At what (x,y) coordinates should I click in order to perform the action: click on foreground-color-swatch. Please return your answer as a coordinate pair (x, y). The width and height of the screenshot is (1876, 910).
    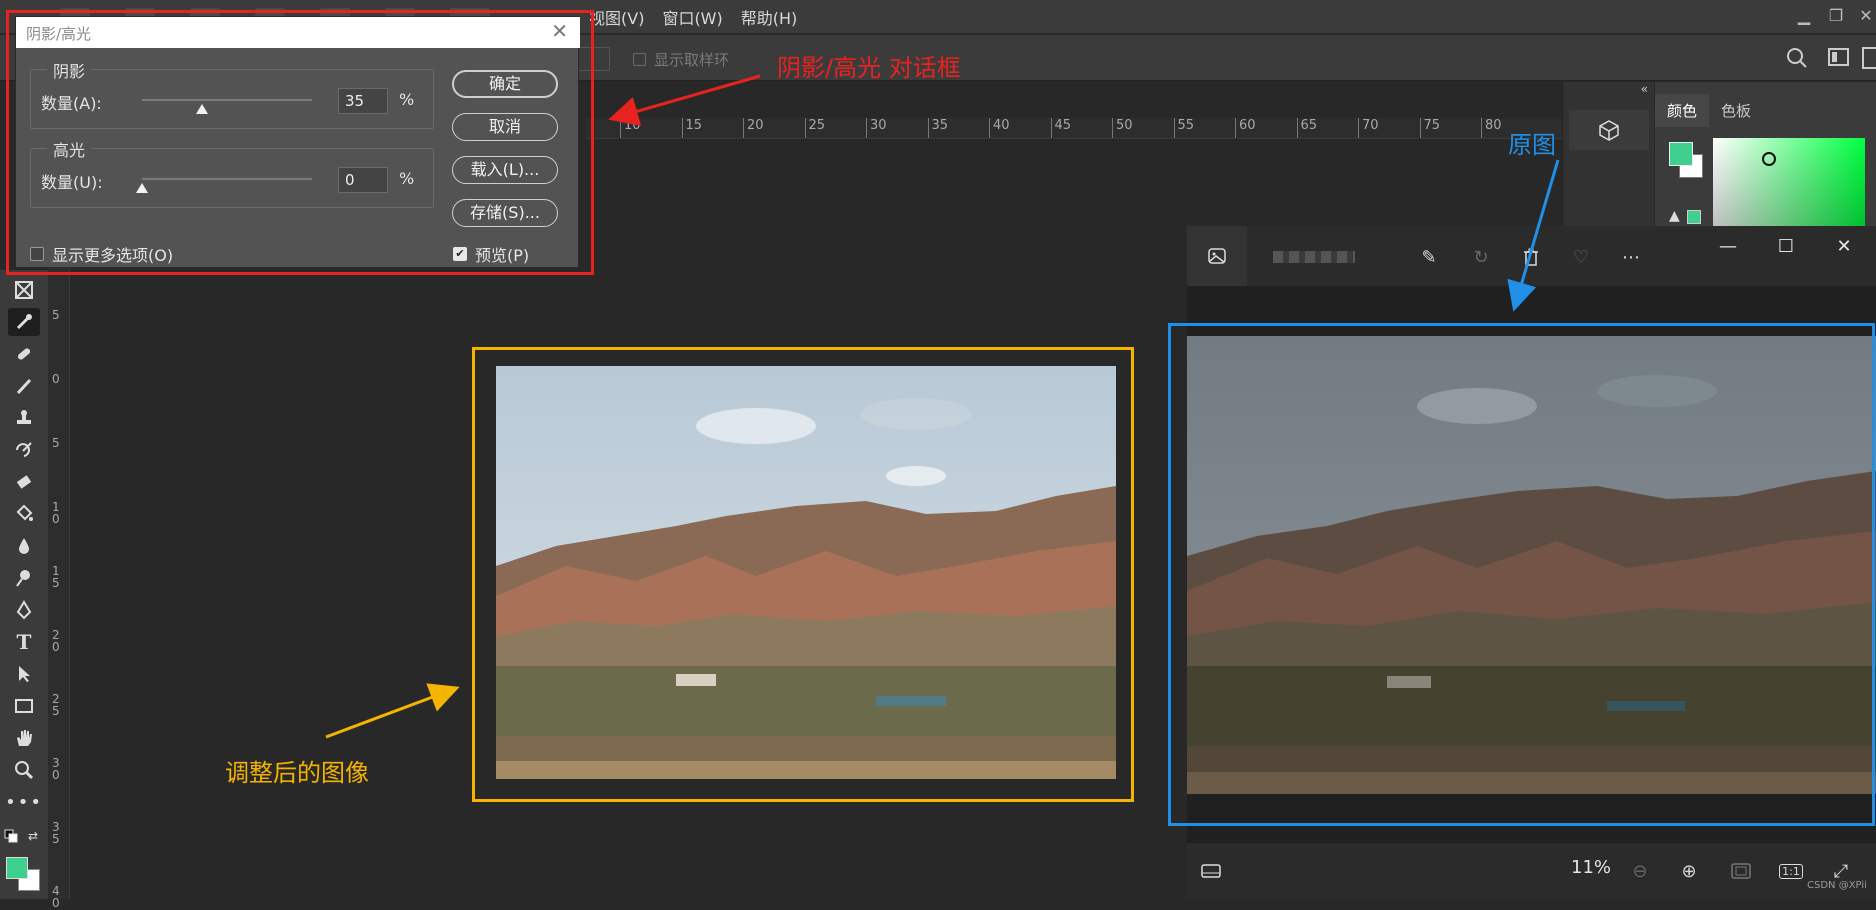
    Looking at the image, I should click on (17, 868).